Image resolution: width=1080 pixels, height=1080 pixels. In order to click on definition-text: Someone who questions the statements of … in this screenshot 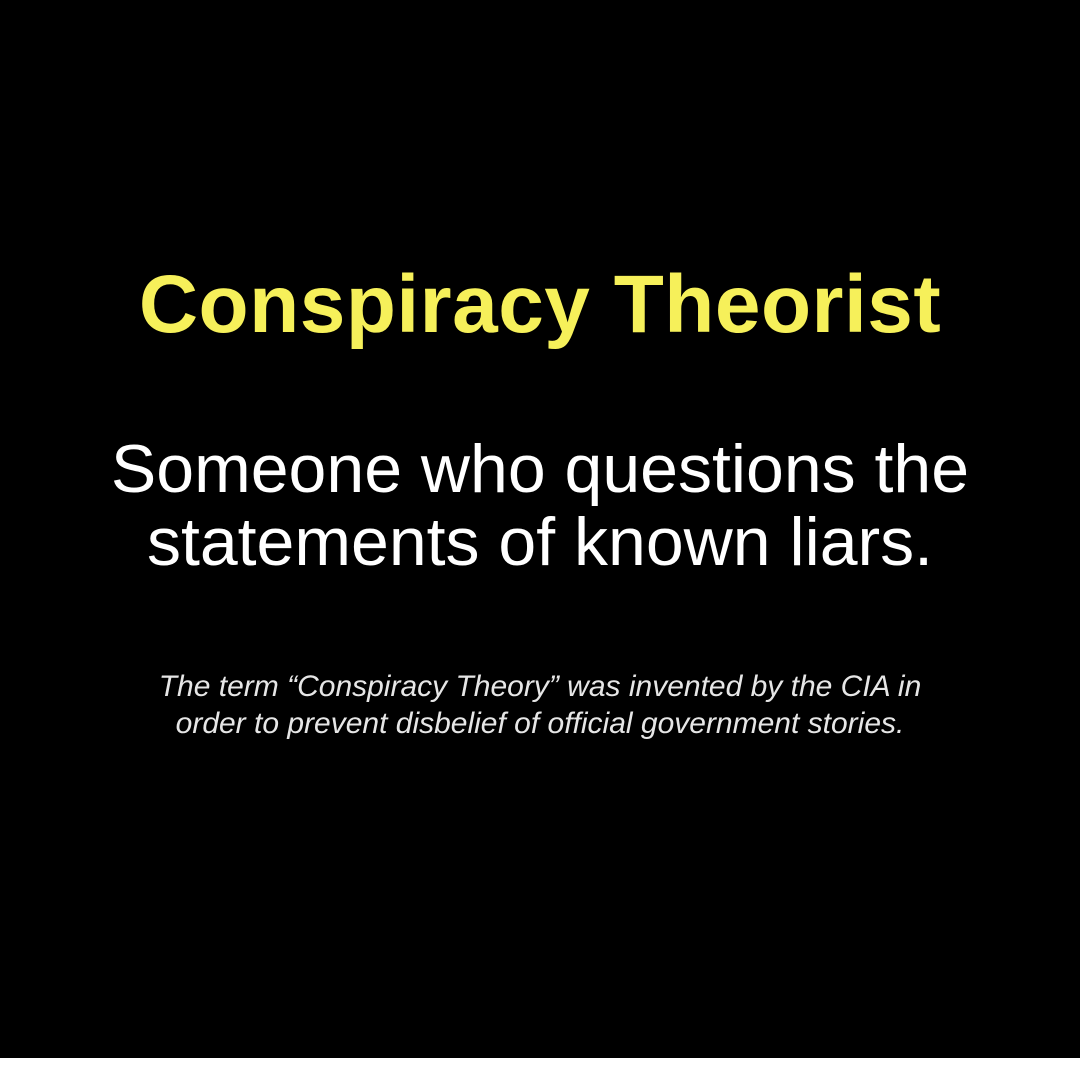, I will do `click(540, 506)`.